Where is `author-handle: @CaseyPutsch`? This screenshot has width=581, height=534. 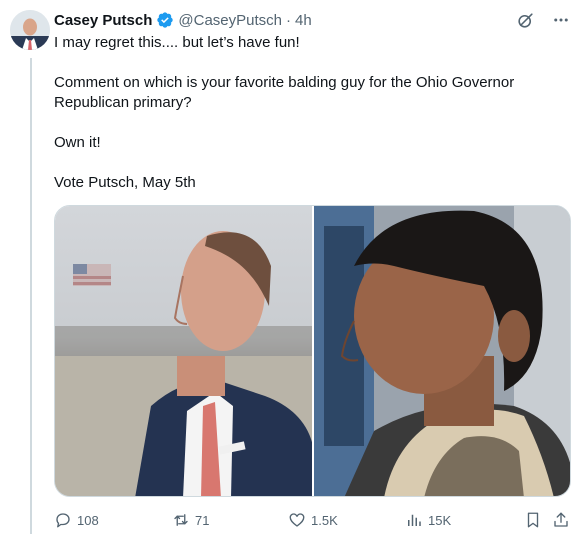 author-handle: @CaseyPutsch is located at coordinates (230, 20).